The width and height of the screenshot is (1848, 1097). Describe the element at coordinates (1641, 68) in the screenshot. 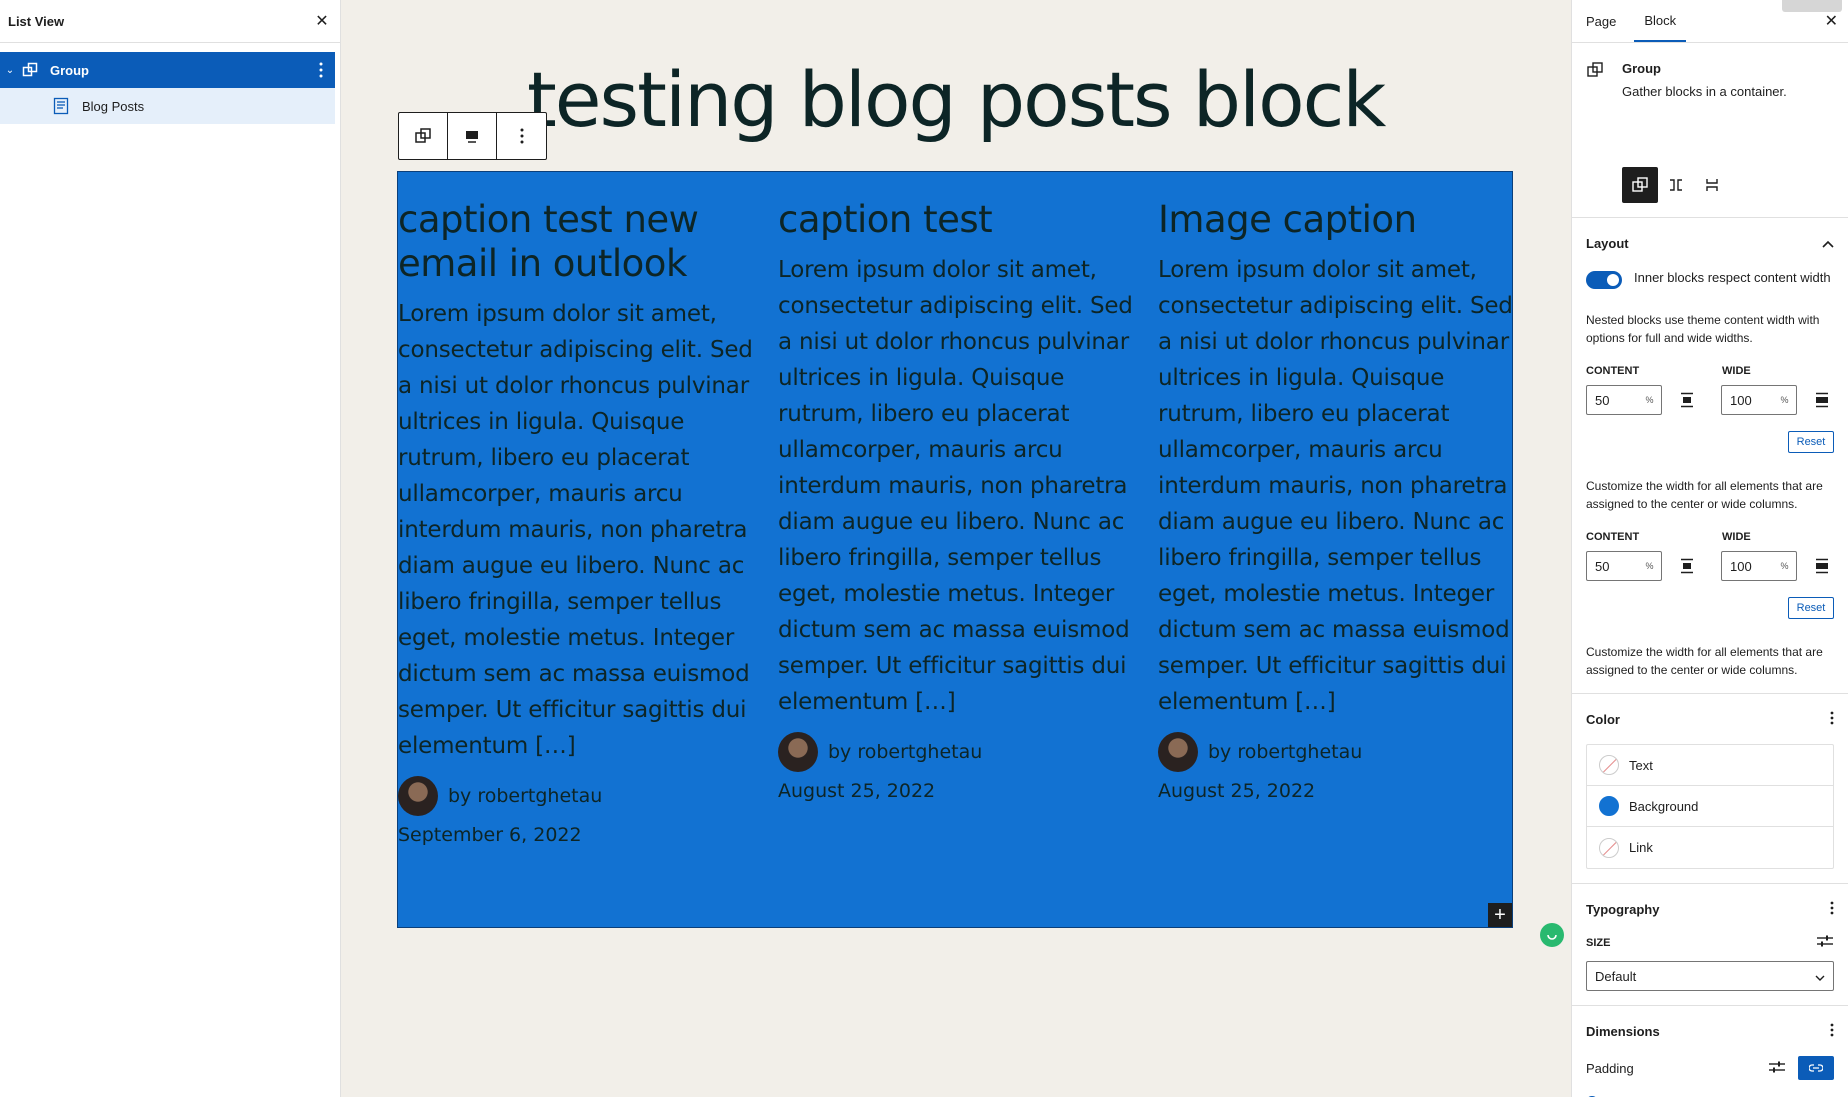

I see `block-name: Group` at that location.